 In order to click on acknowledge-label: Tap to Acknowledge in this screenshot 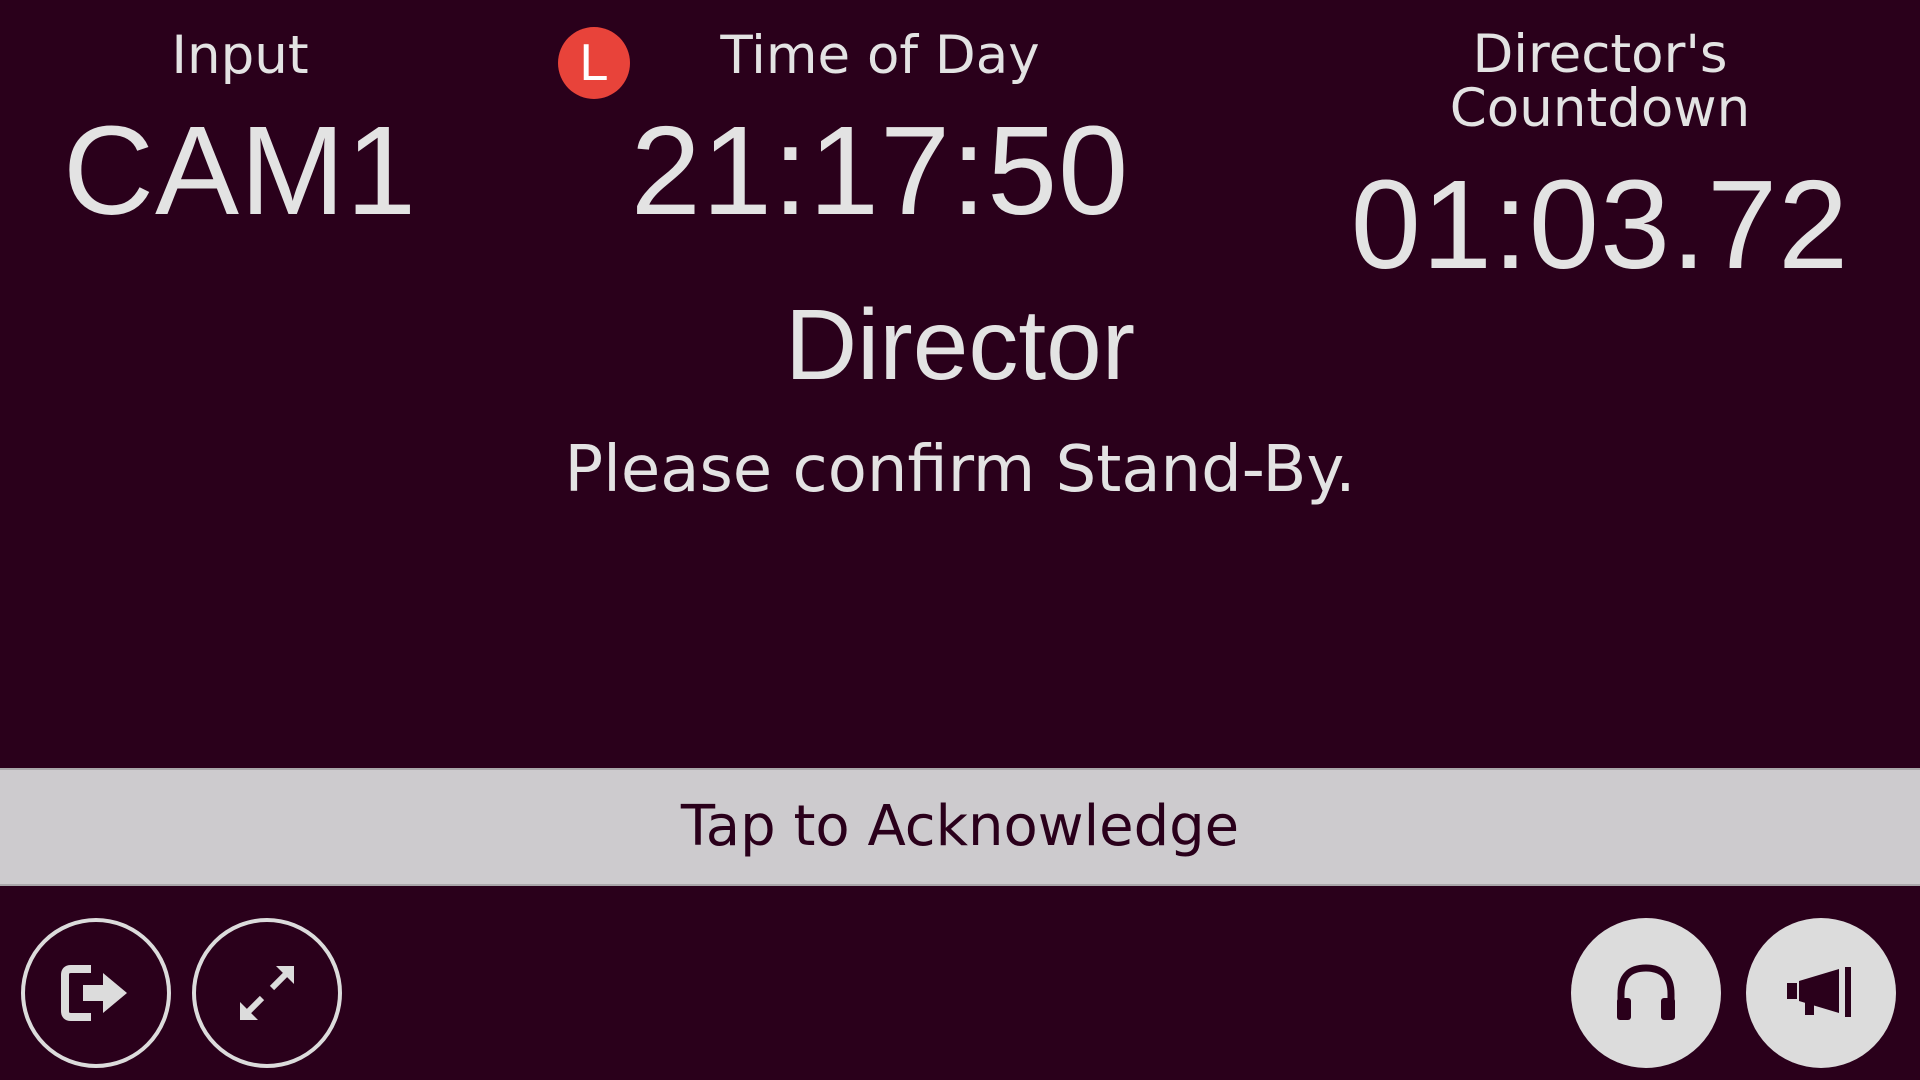, I will do `click(960, 826)`.